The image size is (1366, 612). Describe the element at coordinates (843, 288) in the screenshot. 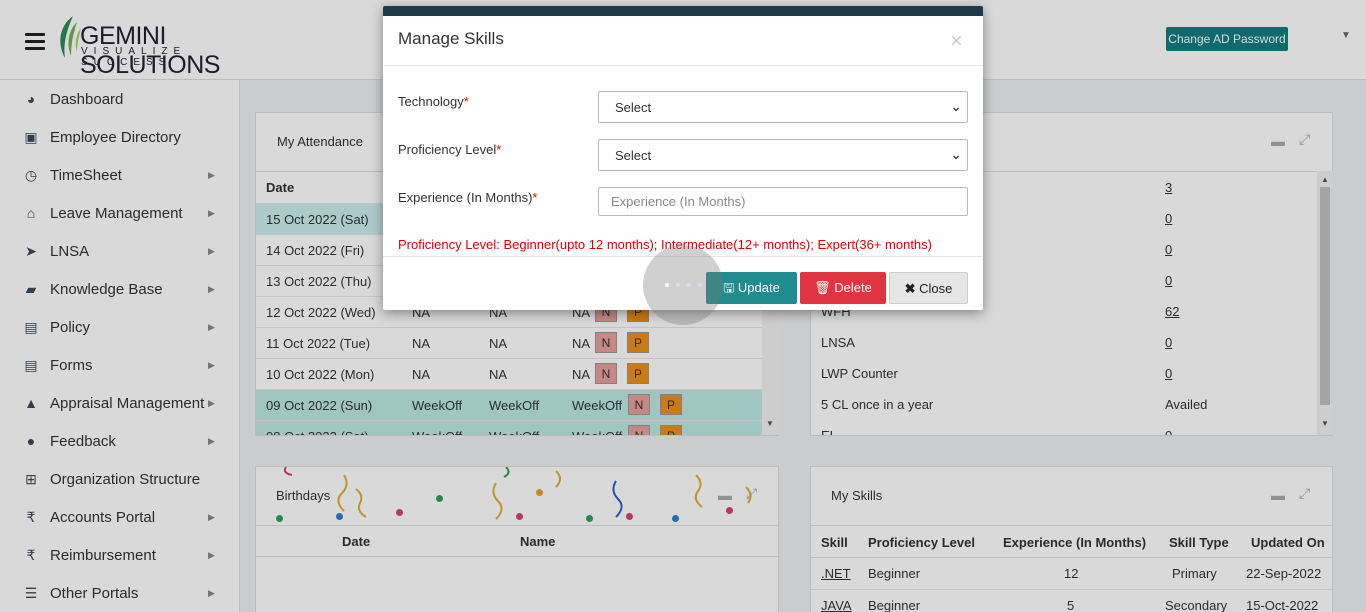

I see `delete-button: 🗑 Delete` at that location.